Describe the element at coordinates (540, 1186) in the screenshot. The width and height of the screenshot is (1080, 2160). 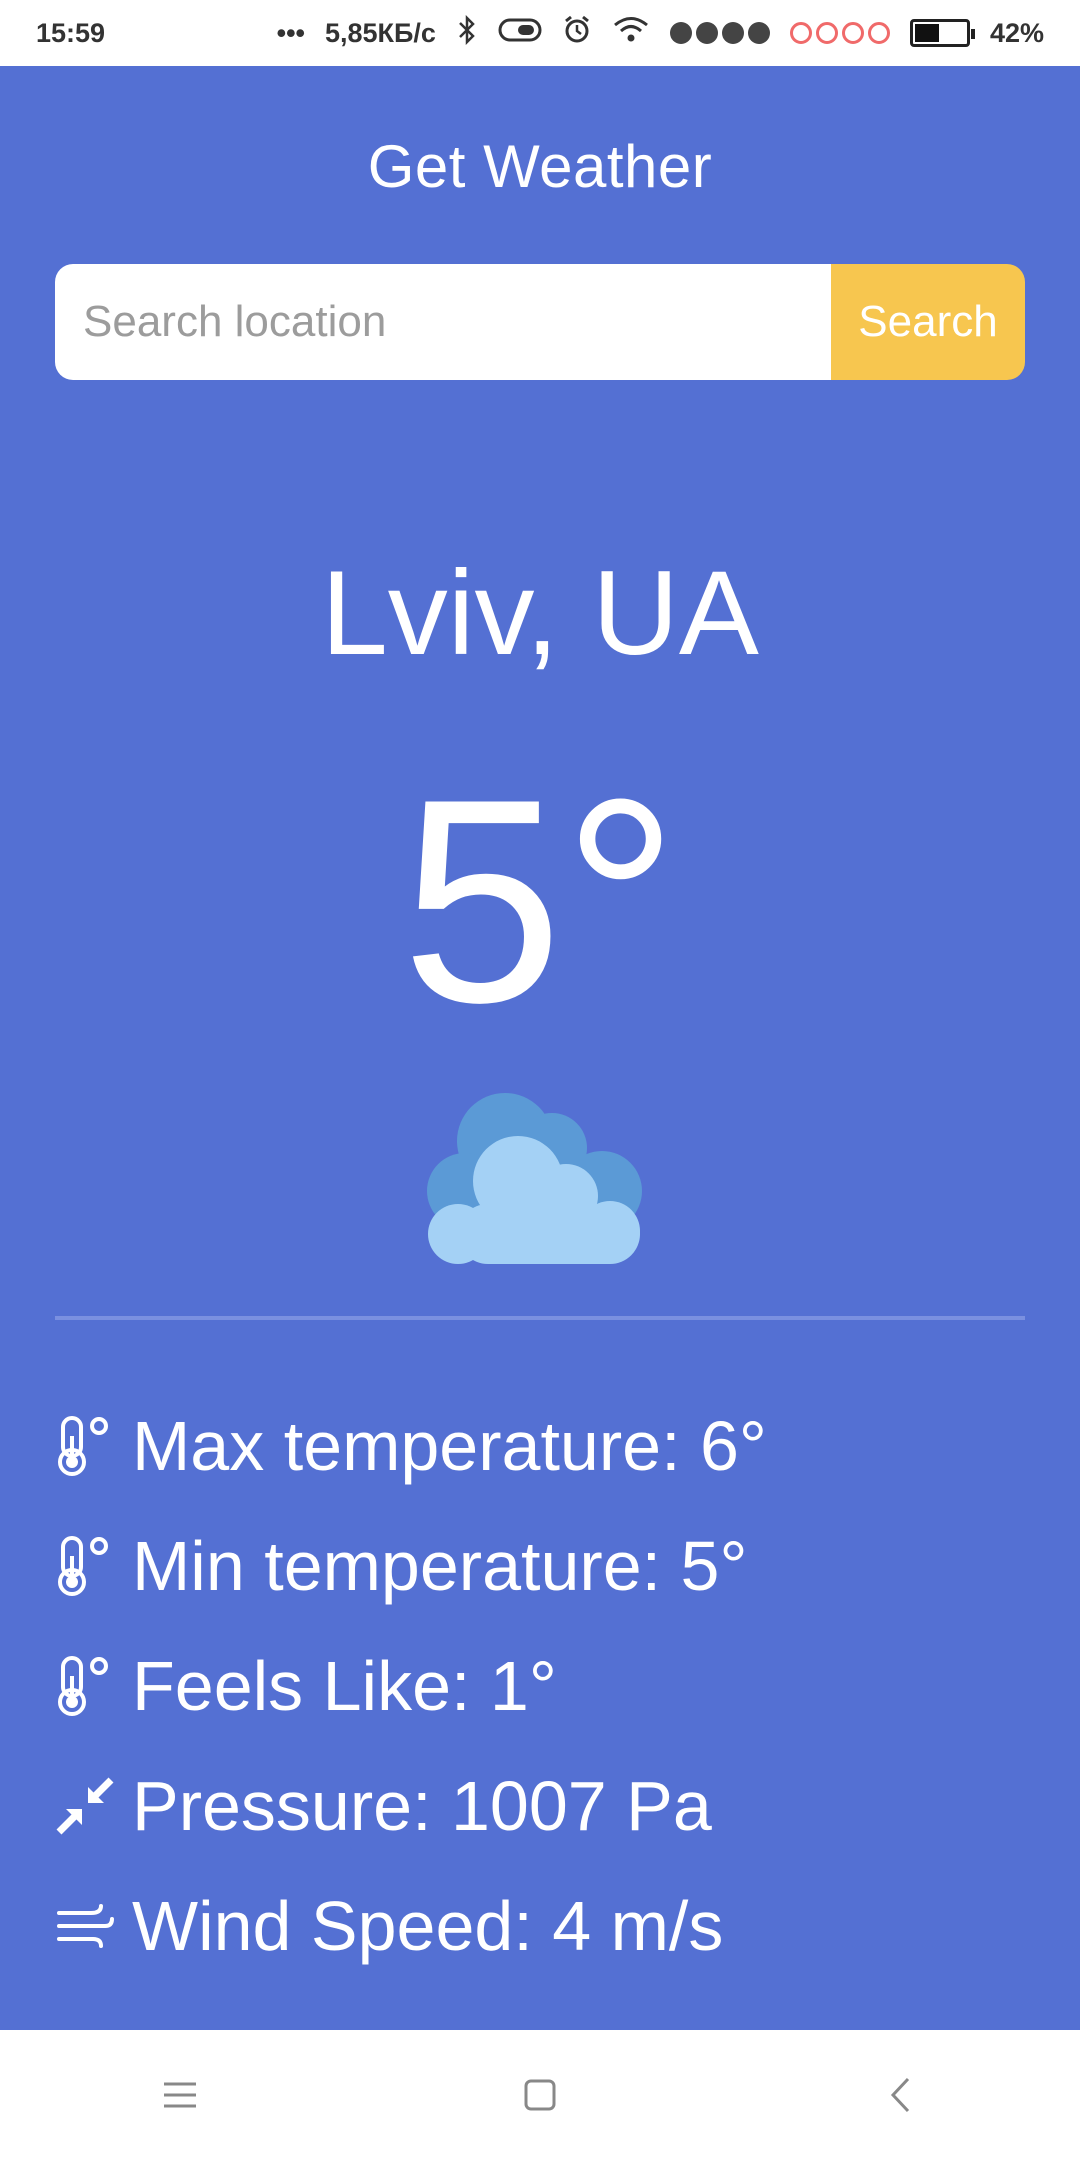
I see `cloud-icon` at that location.